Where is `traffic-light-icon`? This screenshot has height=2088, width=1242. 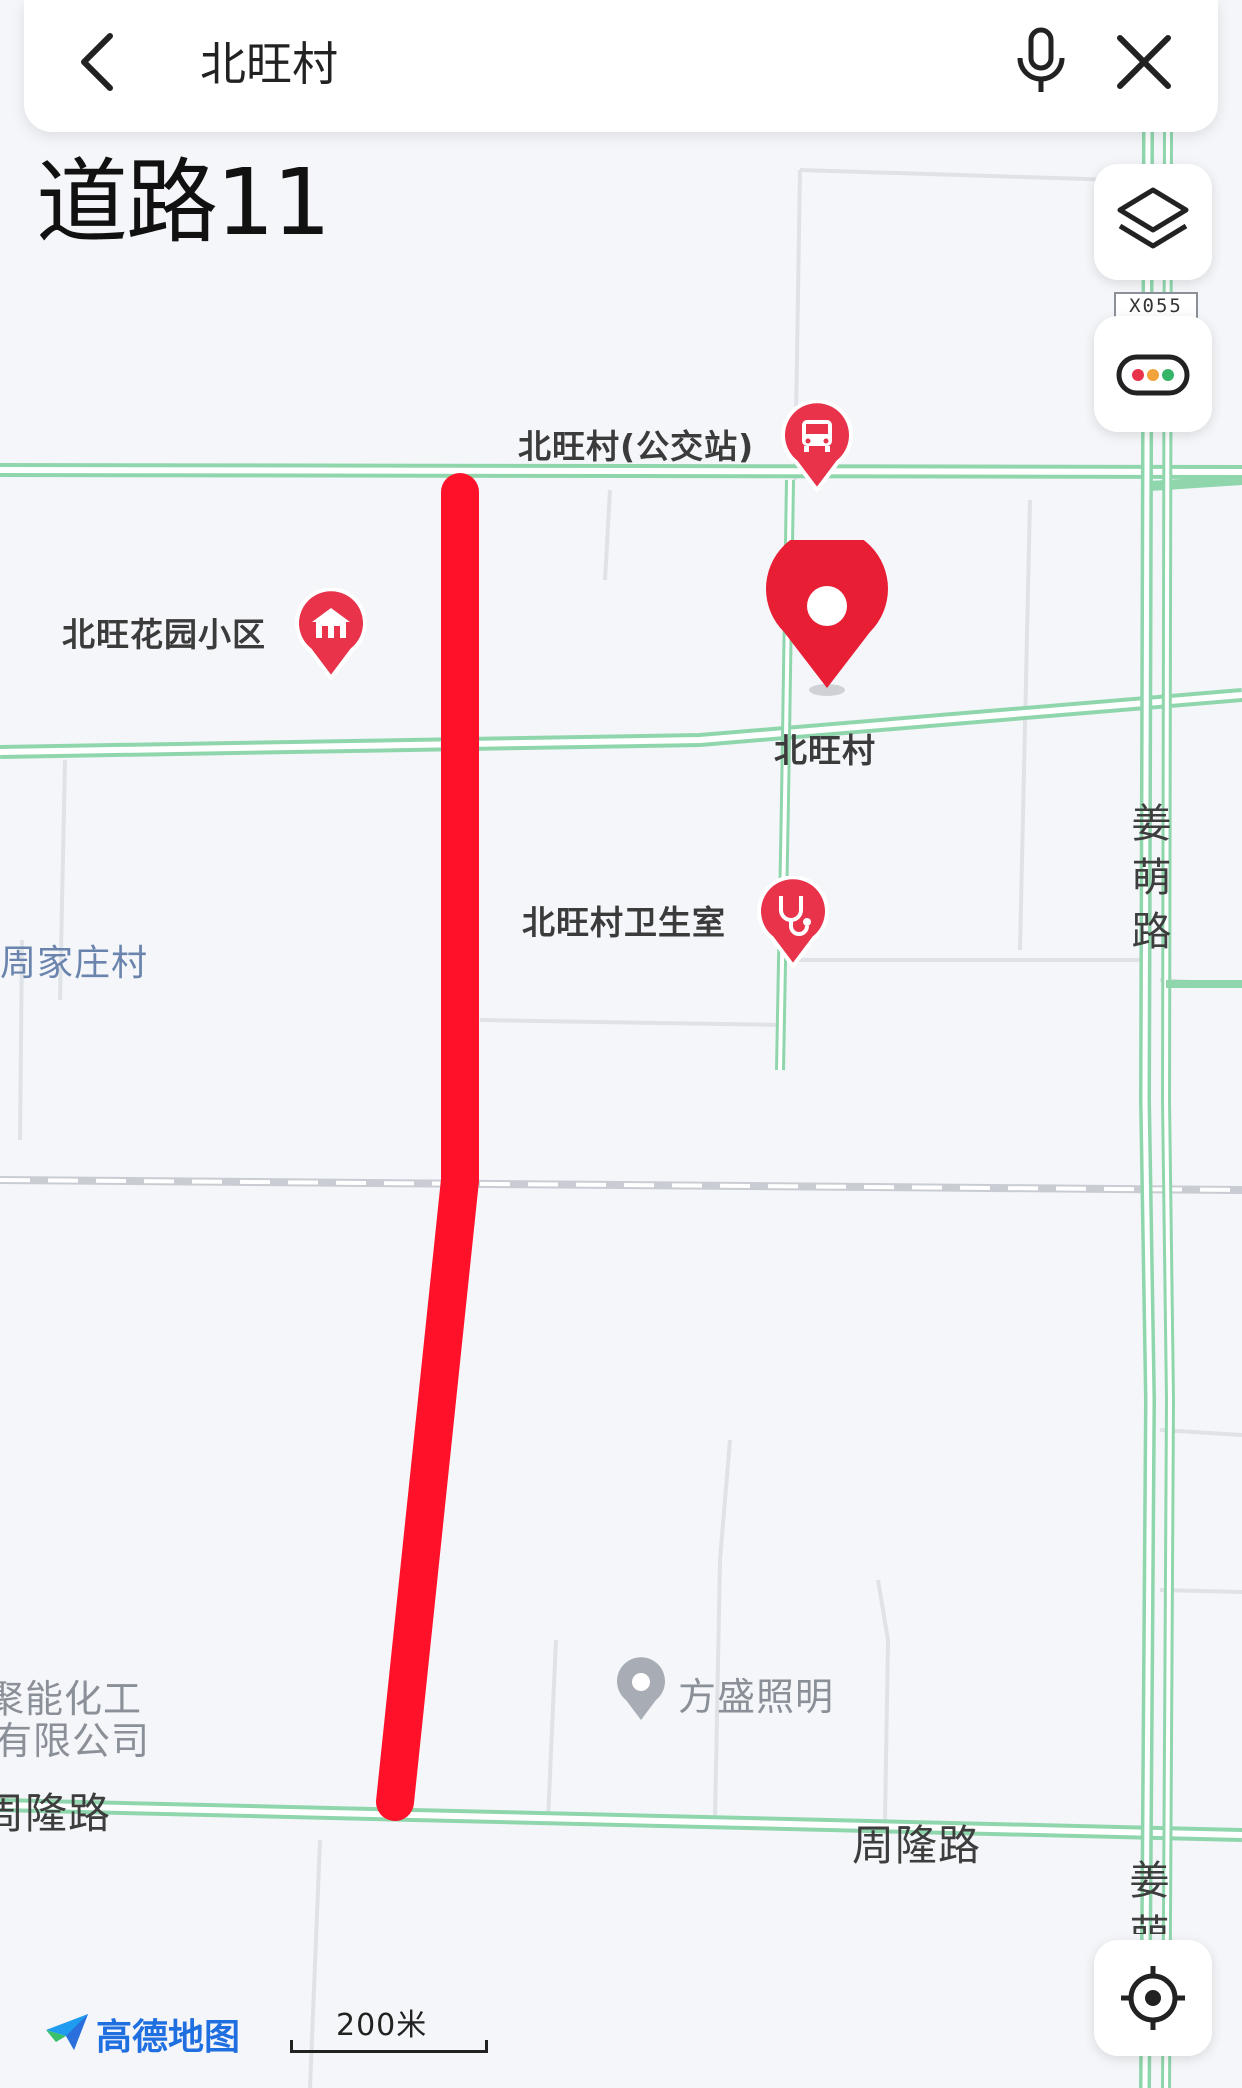
traffic-light-icon is located at coordinates (1153, 375).